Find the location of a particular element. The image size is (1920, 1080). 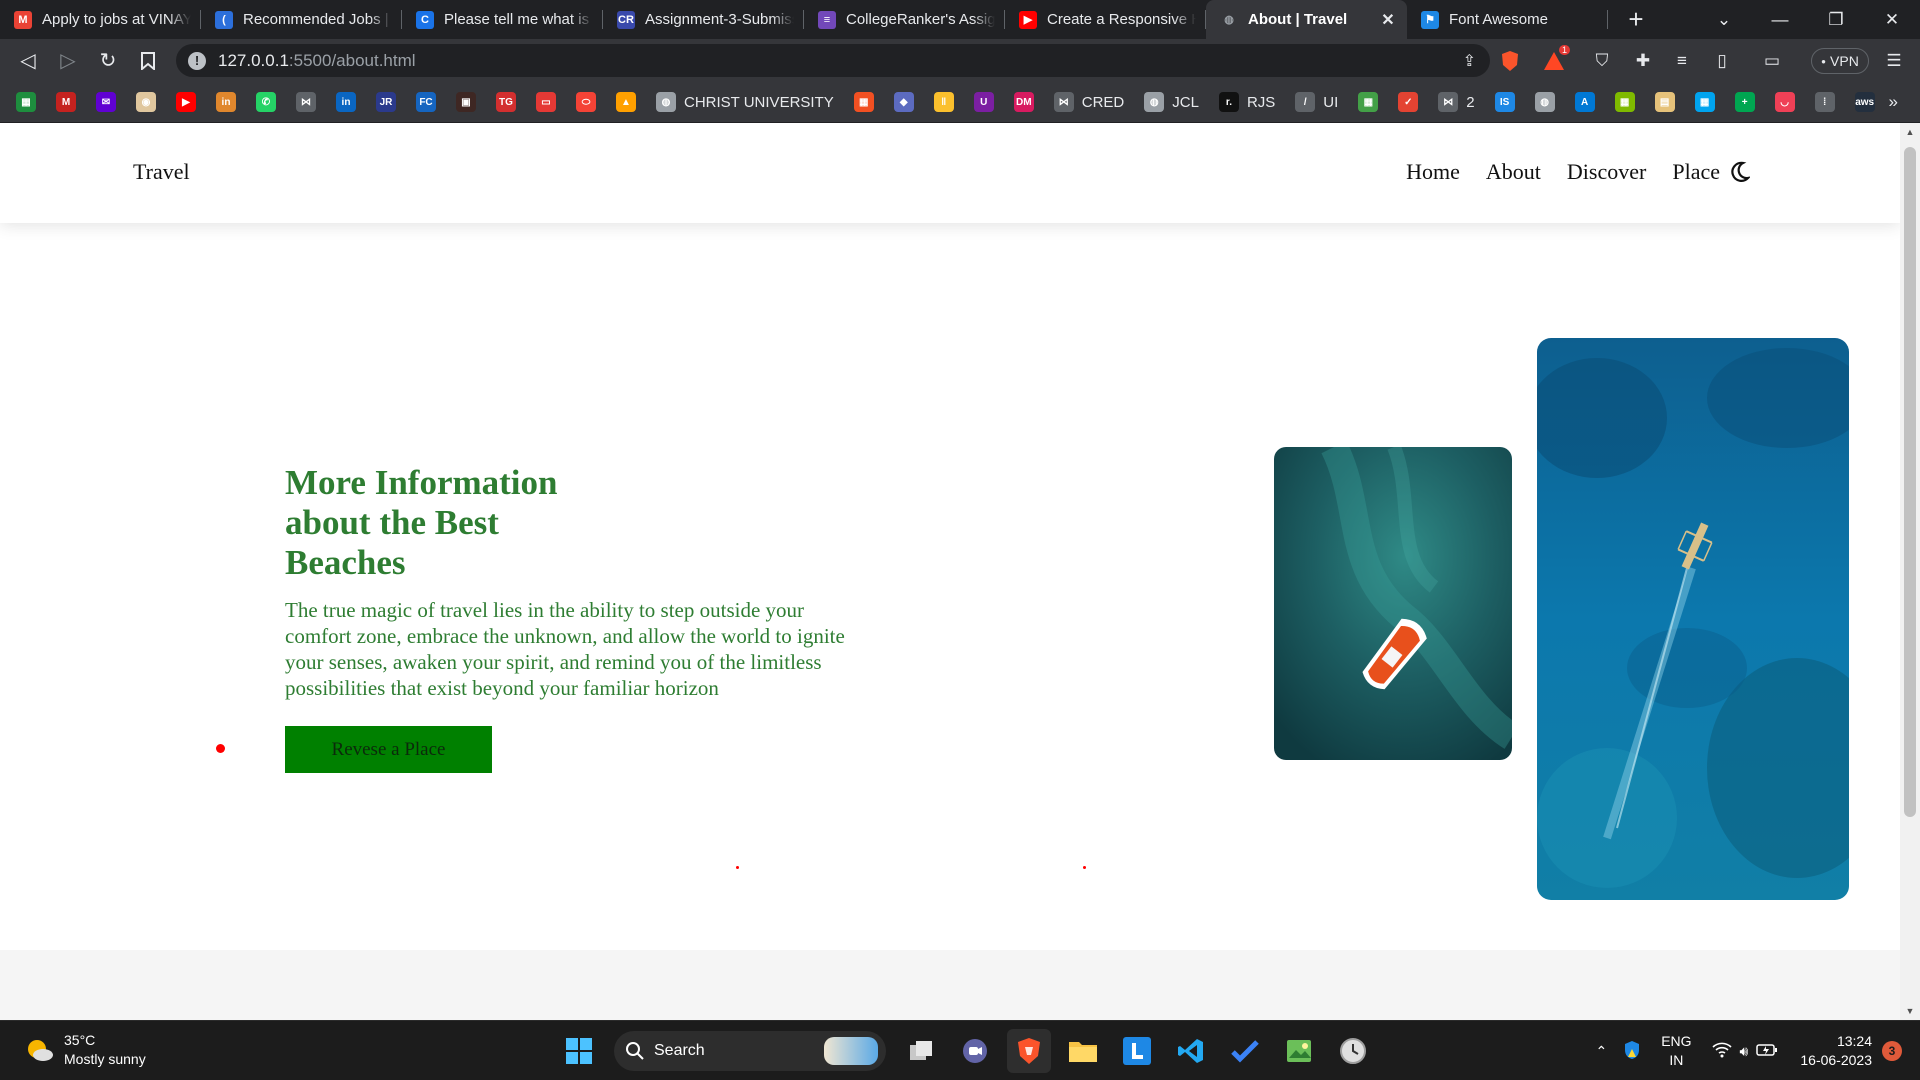

browser-tab: CR Assignment-3-Submiss is located at coordinates (703, 19).